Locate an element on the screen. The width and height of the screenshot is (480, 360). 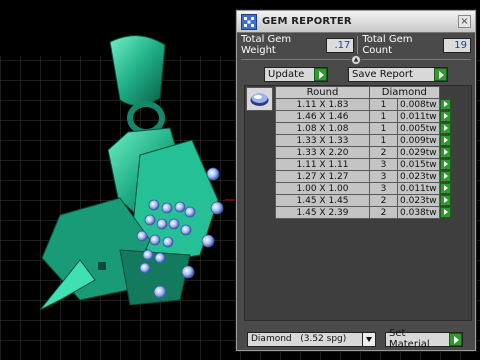
table-row: 1.45 X 1.45 2 0.023tw is located at coordinates (364, 200).